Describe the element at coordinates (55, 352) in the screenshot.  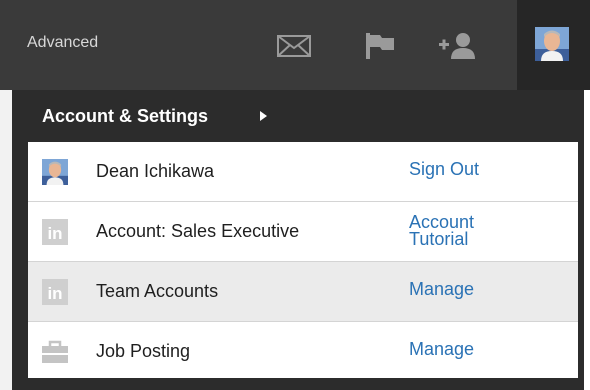
I see `briefcase-icon` at that location.